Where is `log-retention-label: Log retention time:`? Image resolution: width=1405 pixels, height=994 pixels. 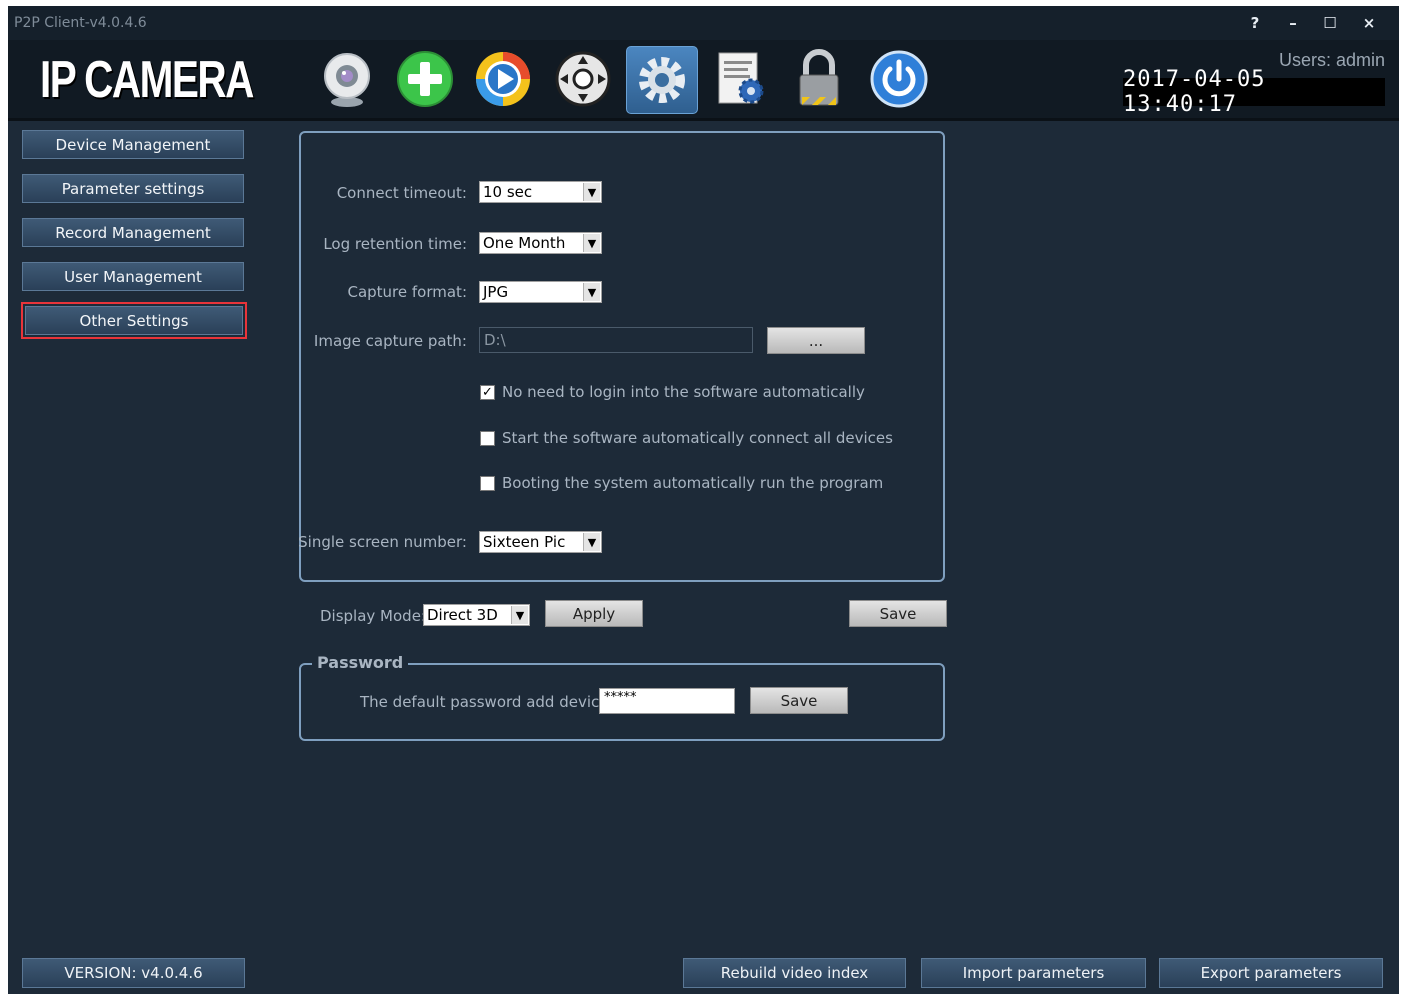
log-retention-label: Log retention time: is located at coordinates (395, 244).